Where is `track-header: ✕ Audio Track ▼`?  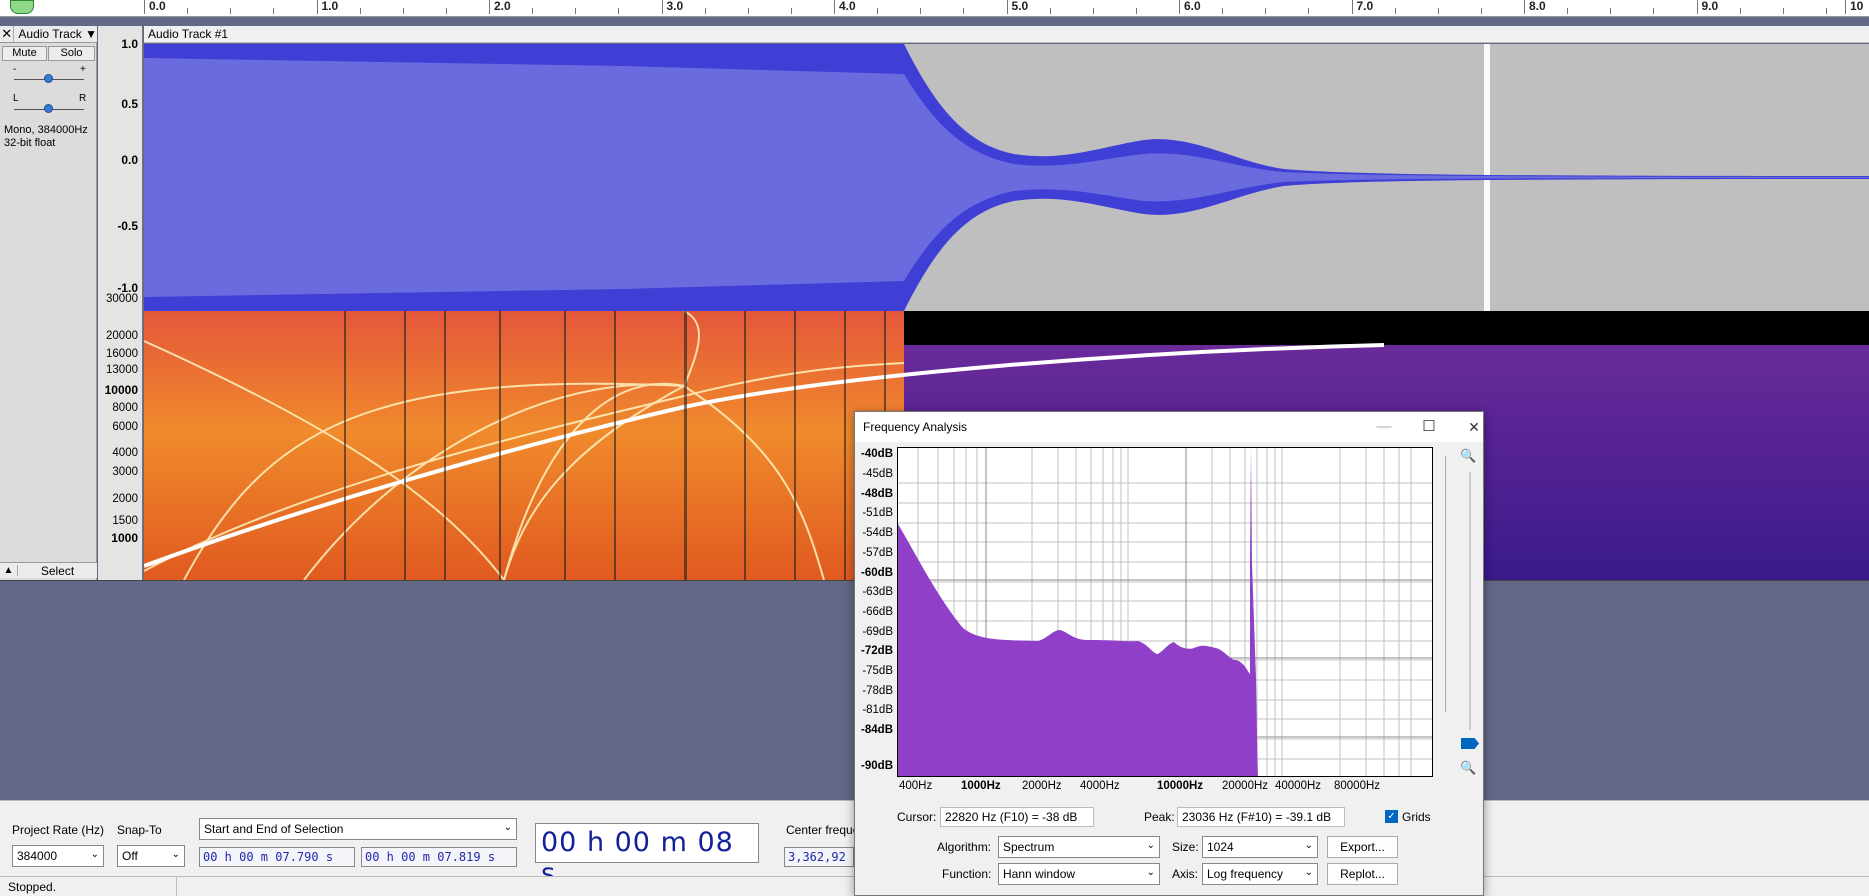 track-header: ✕ Audio Track ▼ is located at coordinates (48, 34).